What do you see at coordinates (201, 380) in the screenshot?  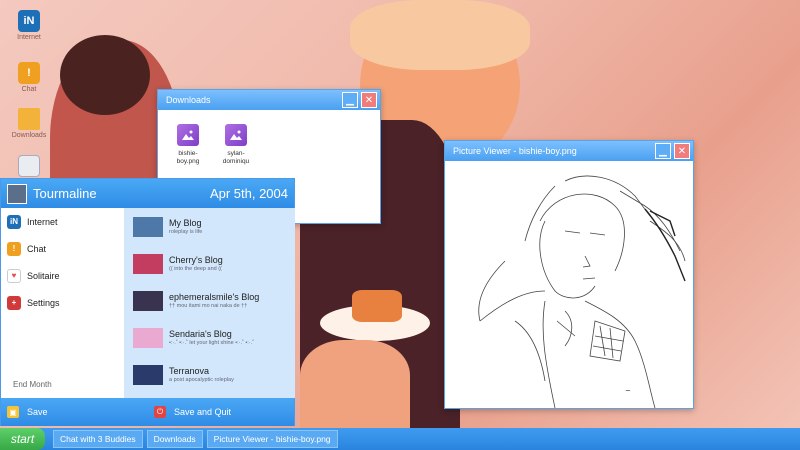 I see `blog-desc: a post apocalyptic roleplay` at bounding box center [201, 380].